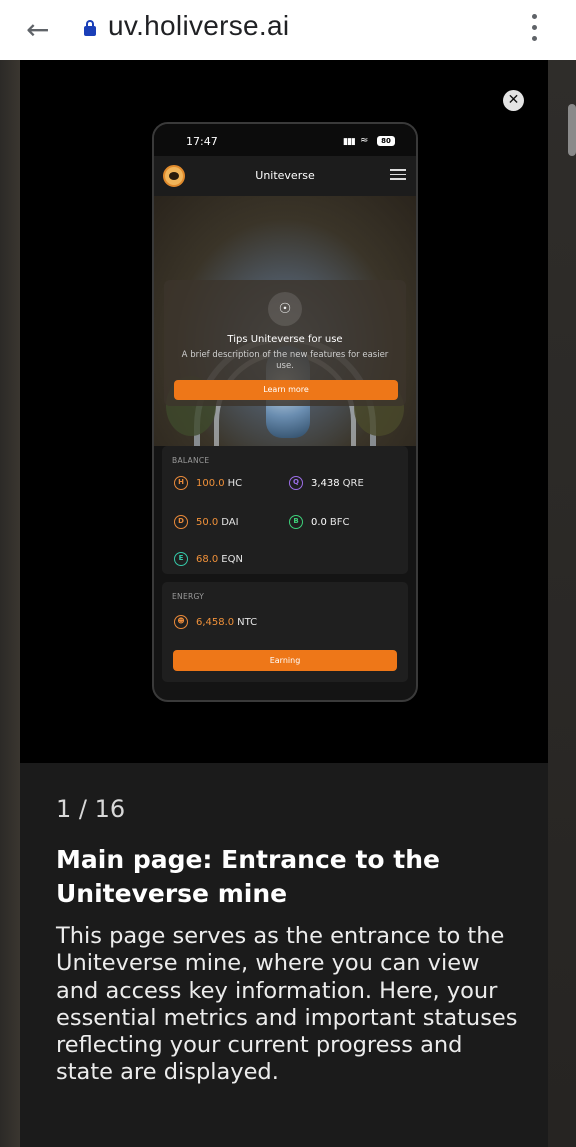 This screenshot has height=1147, width=576. Describe the element at coordinates (208, 483) in the screenshot. I see `balance-item-hc: H 100.0 HC` at that location.